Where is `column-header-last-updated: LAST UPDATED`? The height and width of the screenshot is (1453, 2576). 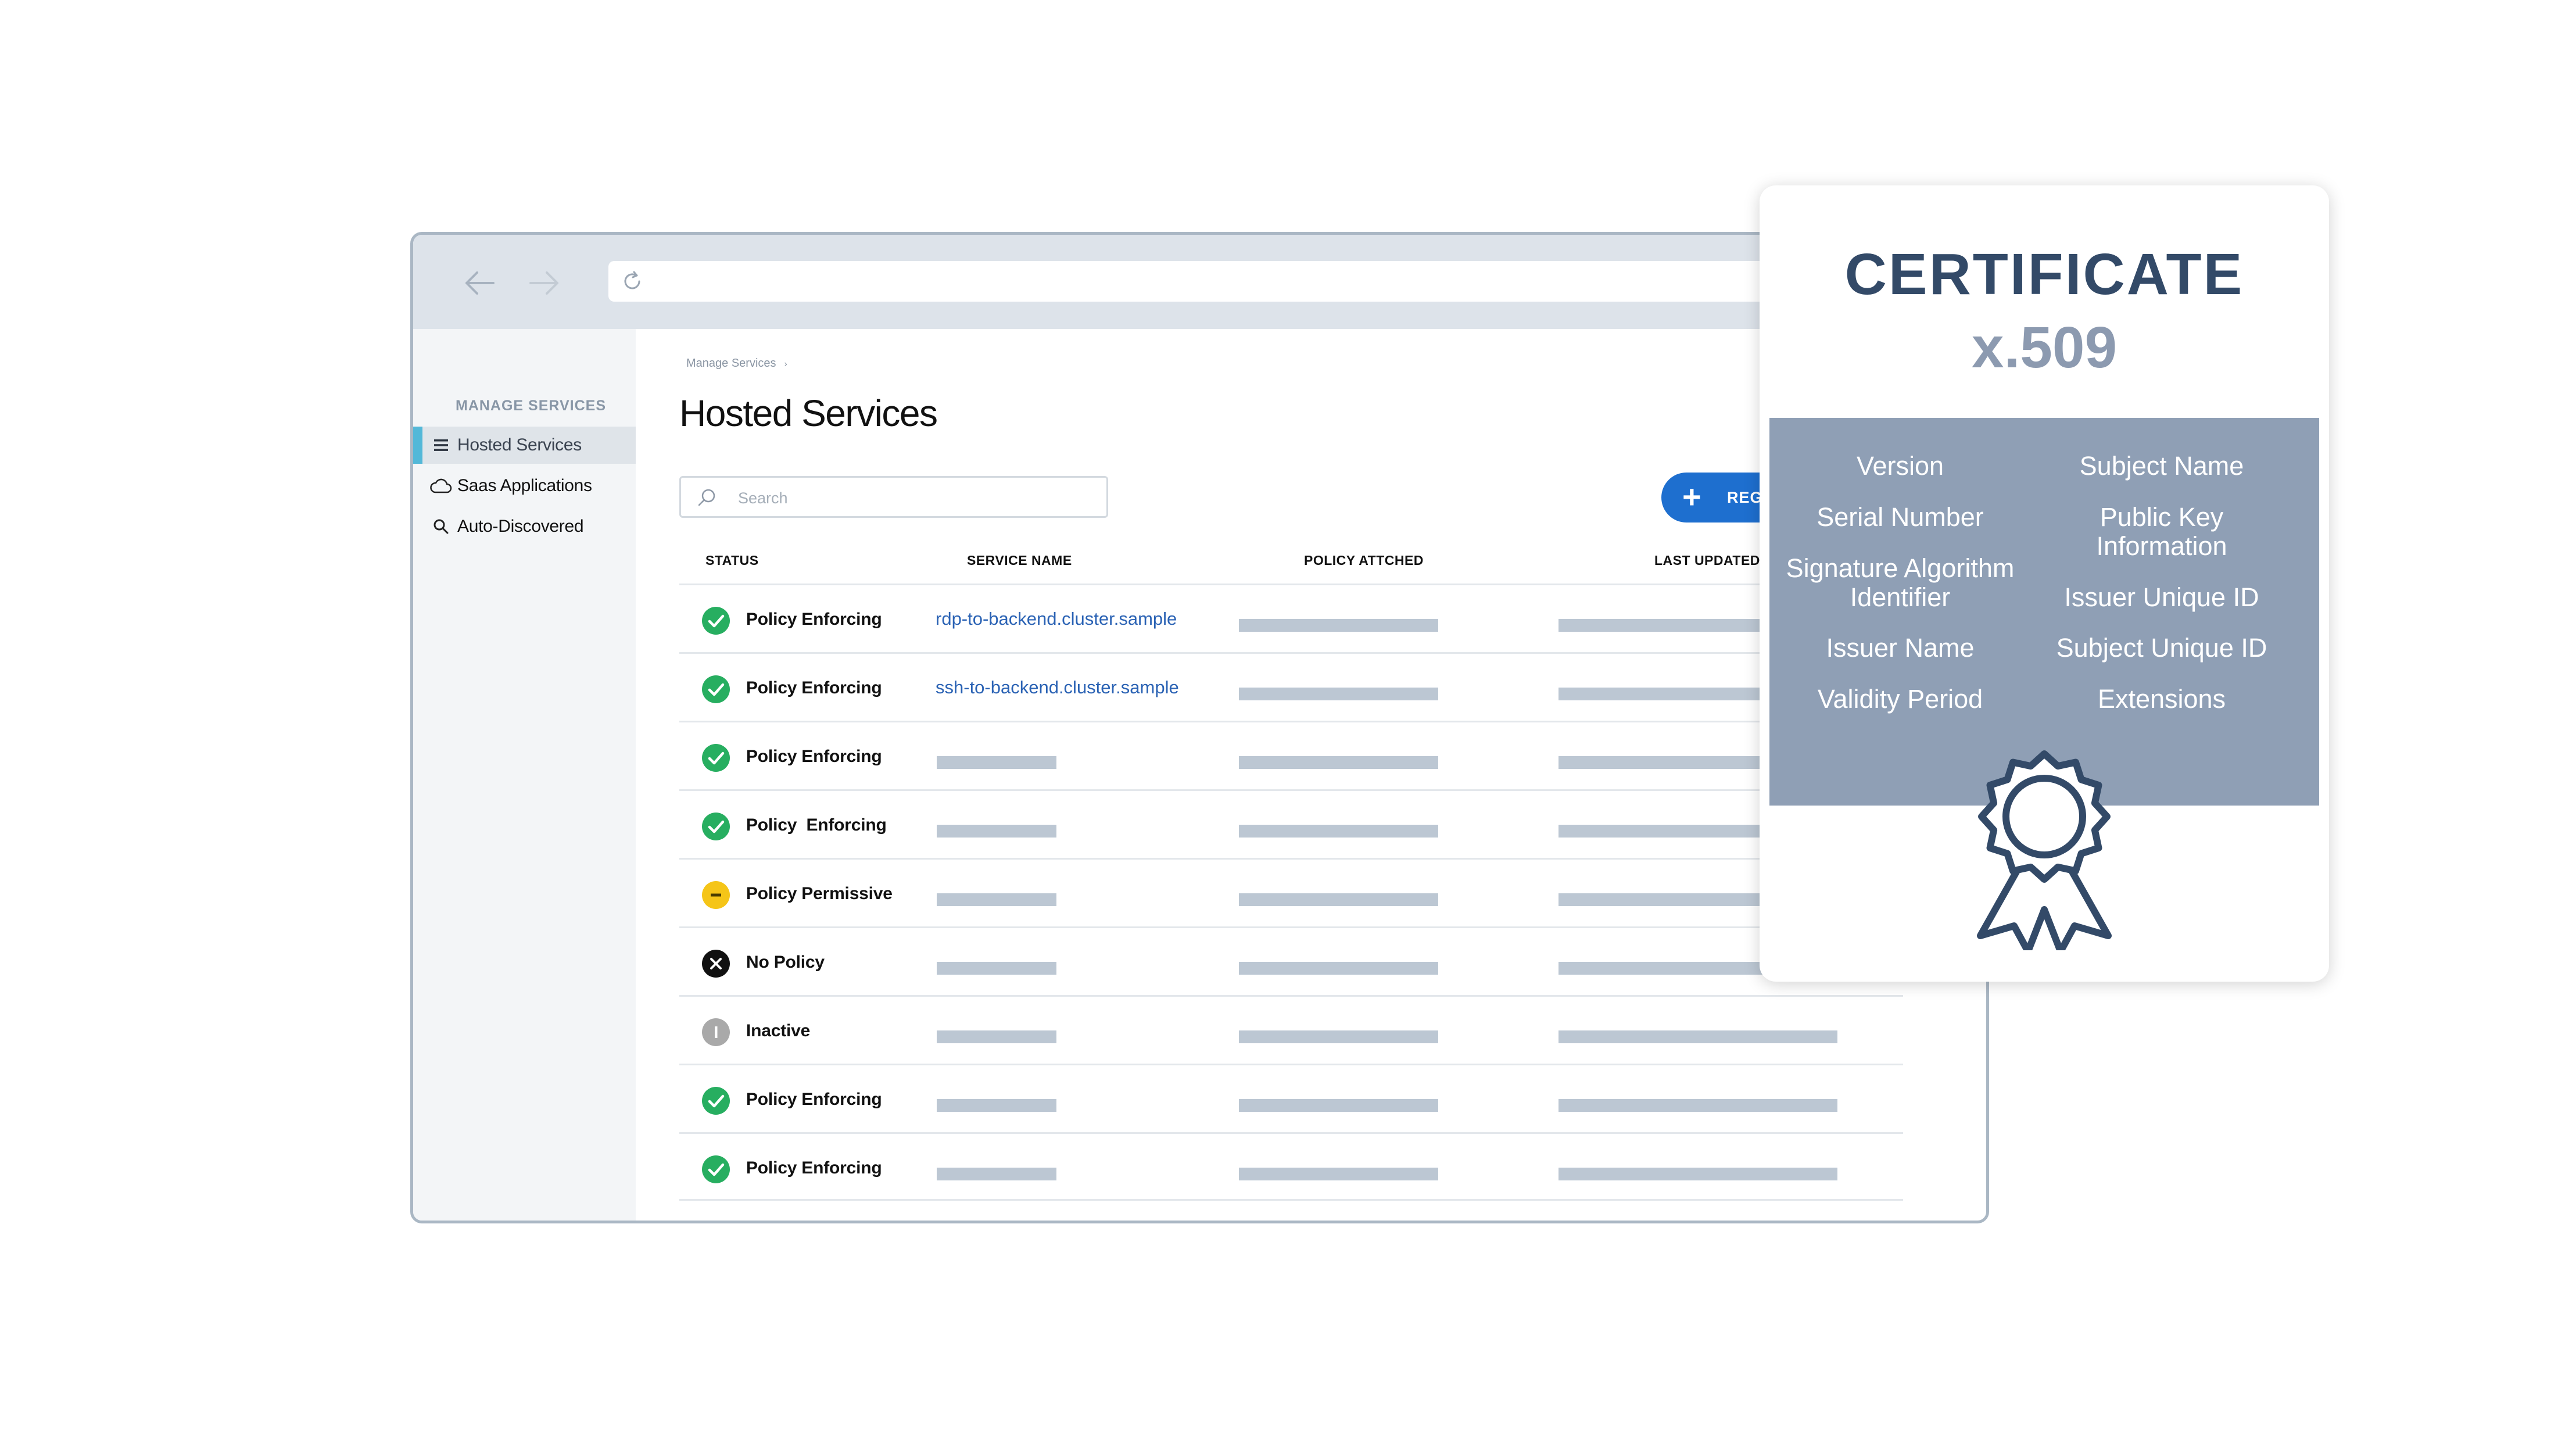
column-header-last-updated: LAST UPDATED is located at coordinates (1707, 560).